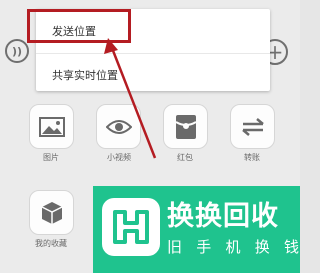 Image resolution: width=320 pixels, height=273 pixels. I want to click on tile-video, so click(118, 126).